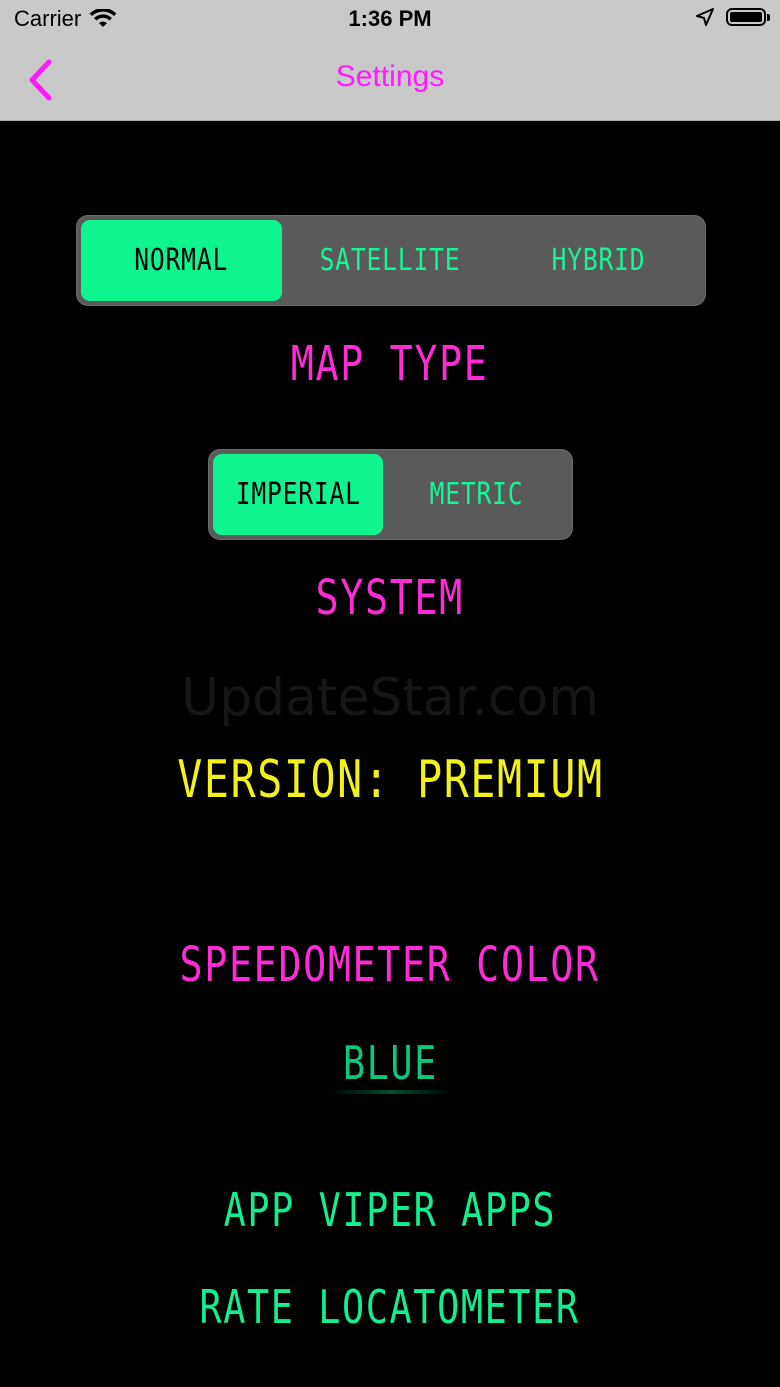 This screenshot has width=780, height=1387. What do you see at coordinates (598, 260) in the screenshot?
I see `segment-hybrid: HYBRID` at bounding box center [598, 260].